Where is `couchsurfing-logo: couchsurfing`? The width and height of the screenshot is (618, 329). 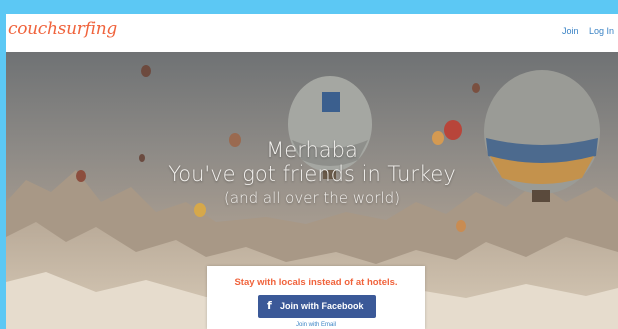
couchsurfing-logo: couchsurfing is located at coordinates (62, 29).